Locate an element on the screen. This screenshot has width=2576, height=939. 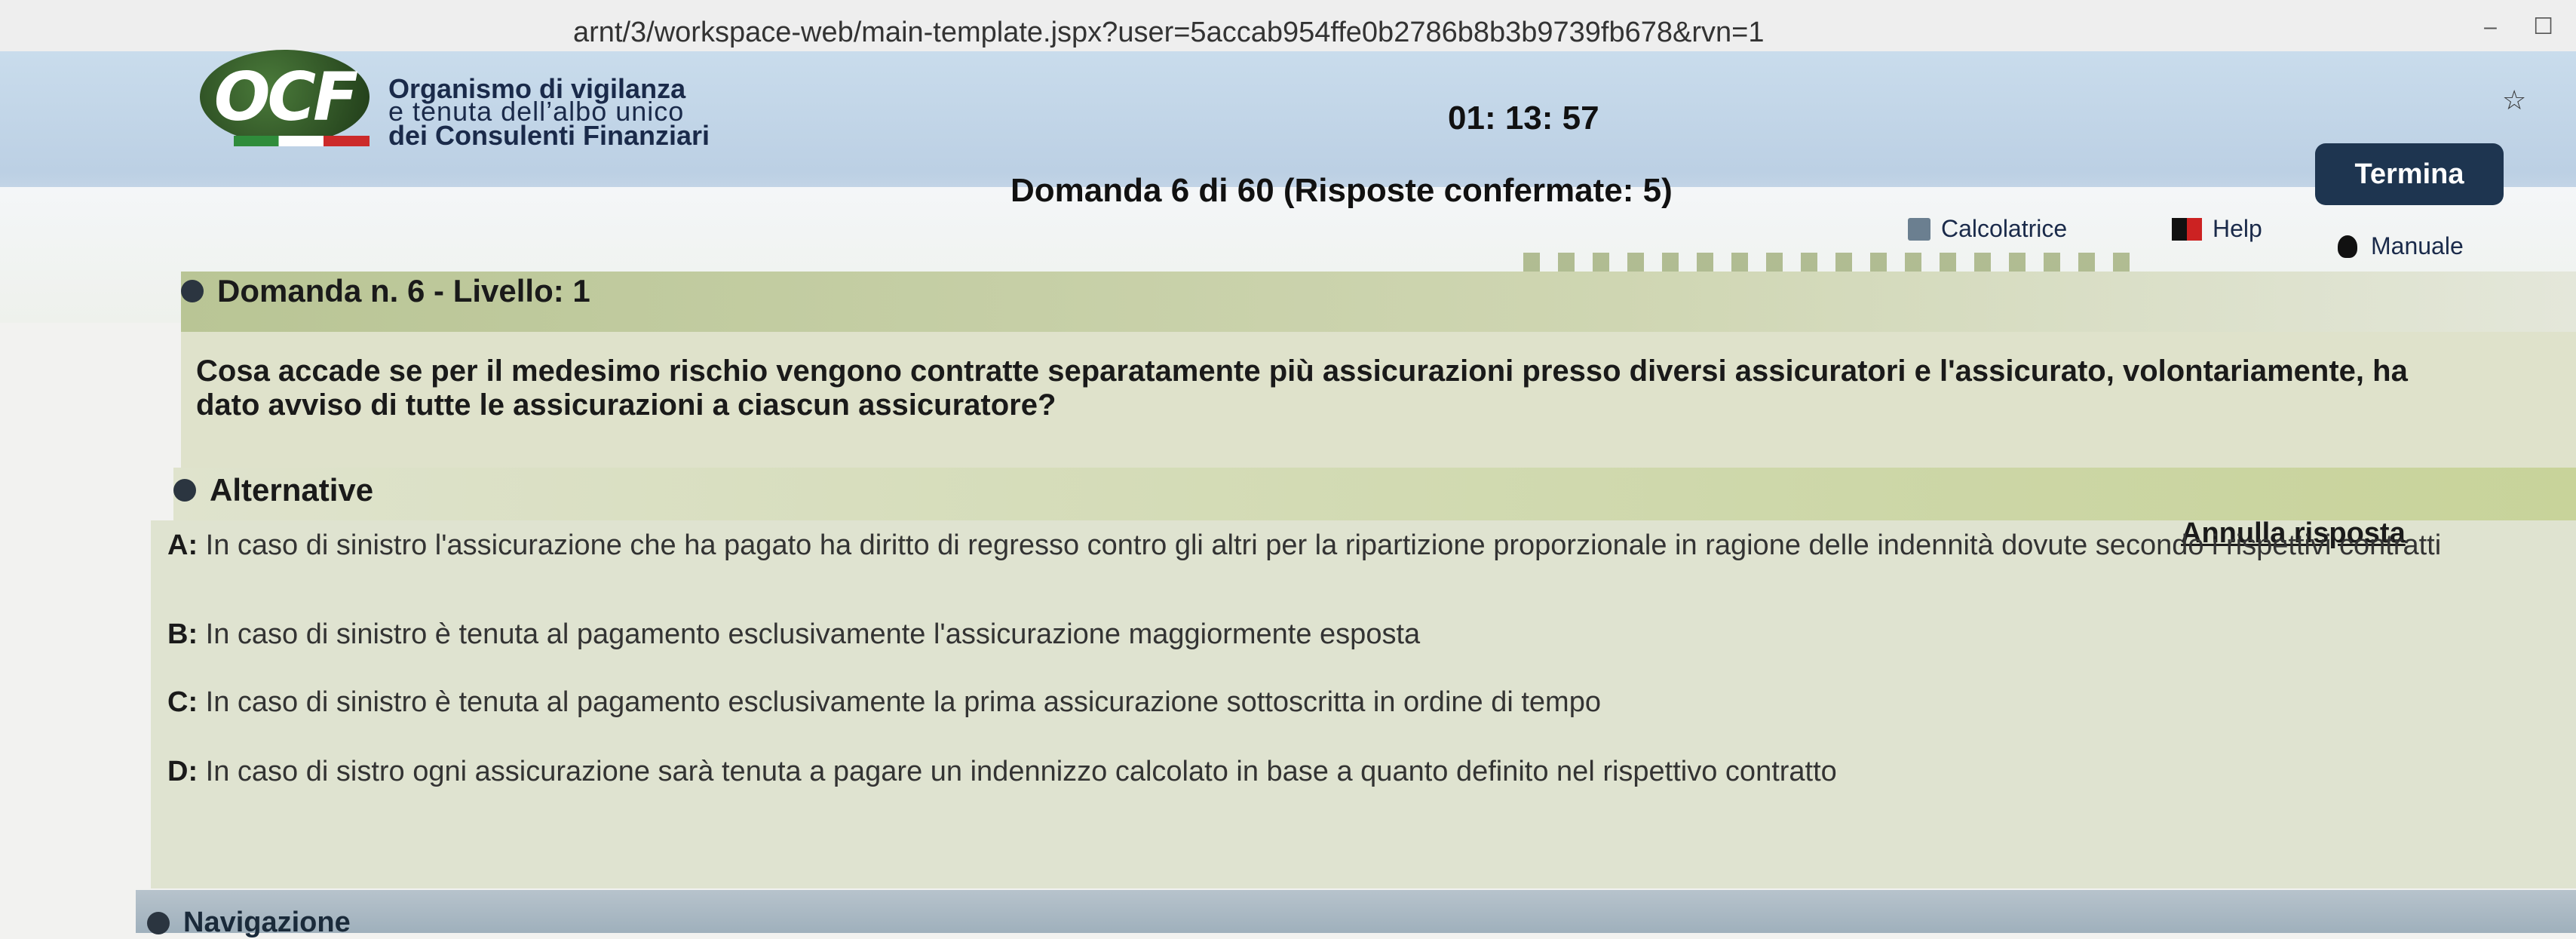
alternatives-bar is located at coordinates (1374, 494).